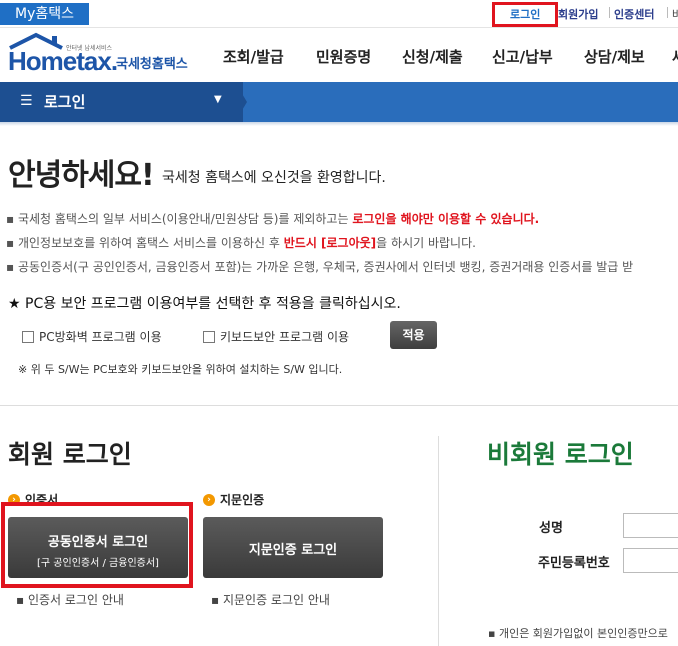  I want to click on menu-consult-report: 상담/제보, so click(614, 56).